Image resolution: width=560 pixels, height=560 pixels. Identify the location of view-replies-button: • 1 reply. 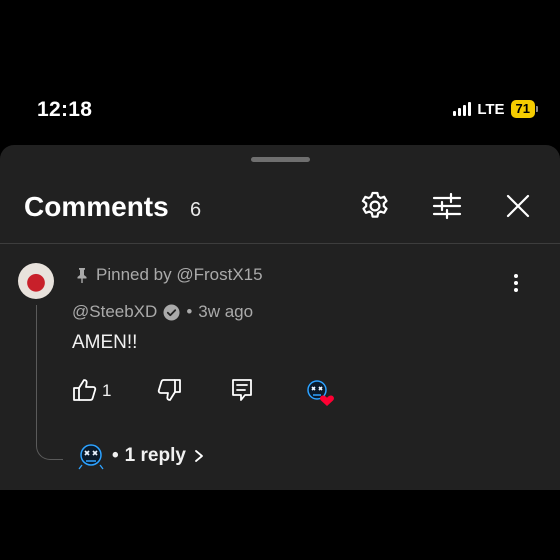
(141, 456).